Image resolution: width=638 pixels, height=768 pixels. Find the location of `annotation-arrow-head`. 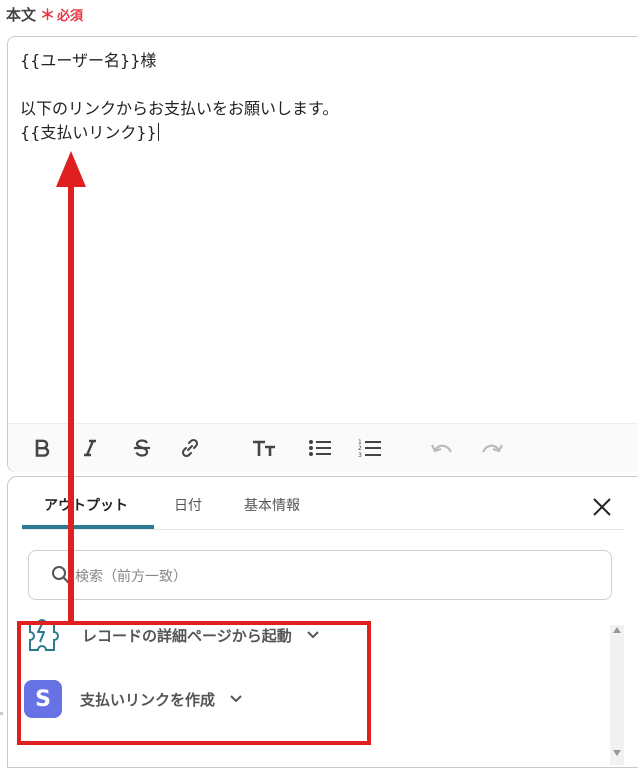

annotation-arrow-head is located at coordinates (71, 169).